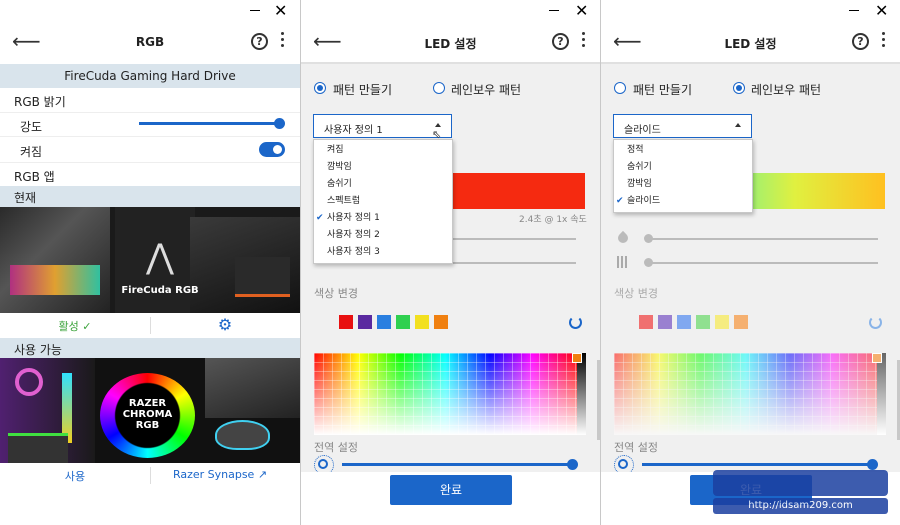  Describe the element at coordinates (150, 174) in the screenshot. I see `rgb-app-label: RGB 앱` at that location.